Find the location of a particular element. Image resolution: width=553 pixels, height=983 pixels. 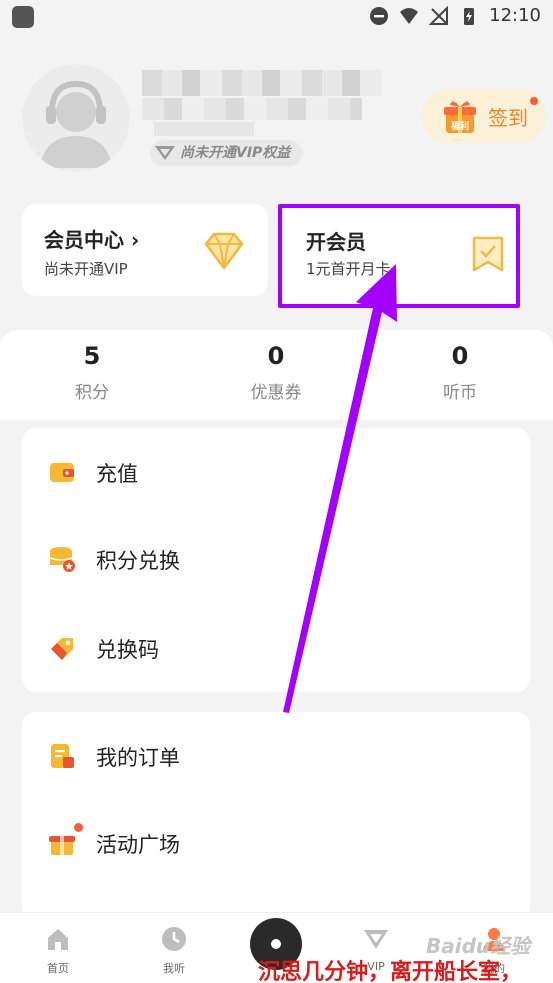

menu-item-label: 活动广场 is located at coordinates (138, 845).